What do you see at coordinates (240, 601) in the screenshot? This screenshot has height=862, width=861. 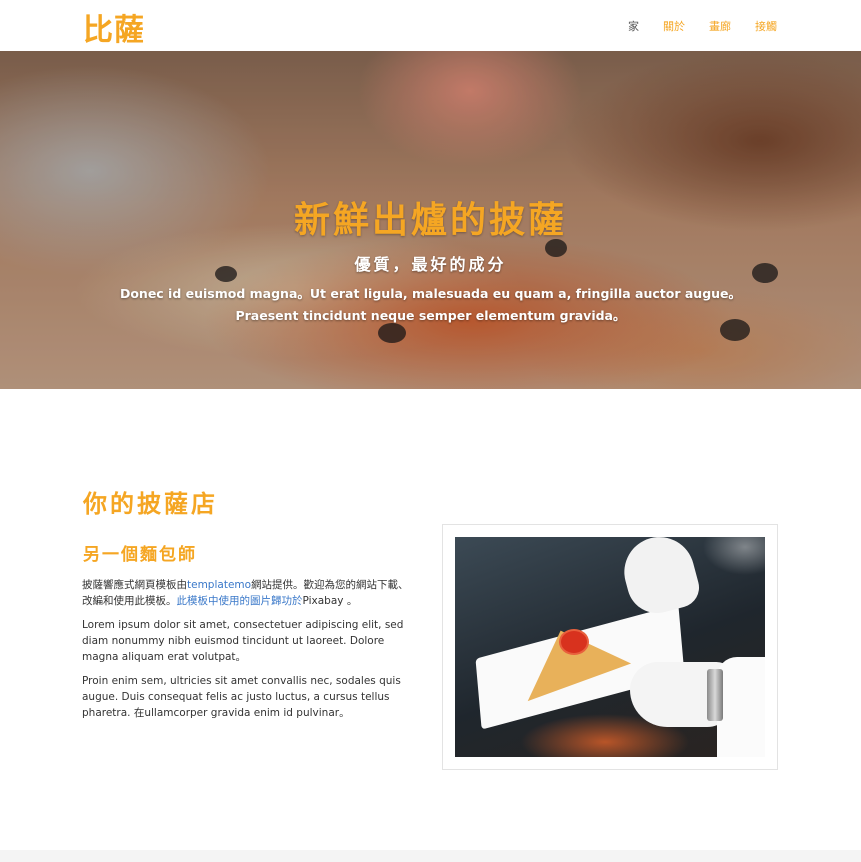 I see `image-credit-link: 此模板中使用的圖片歸功於` at bounding box center [240, 601].